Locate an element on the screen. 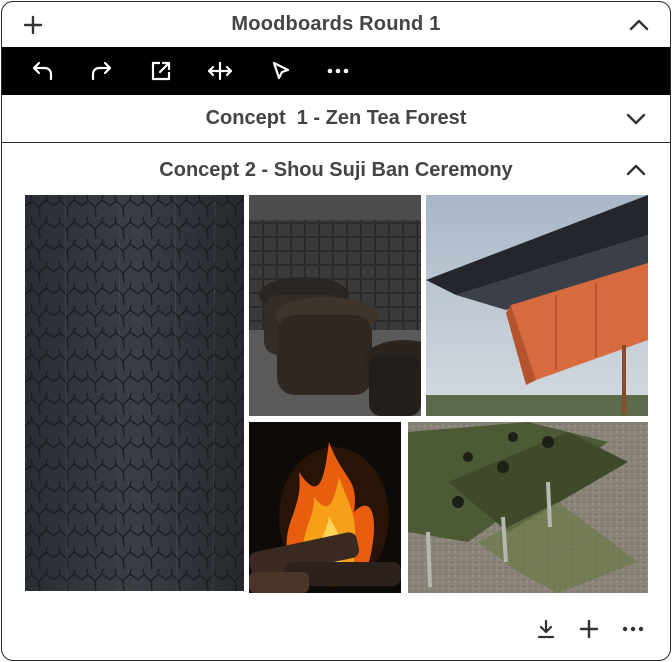 This screenshot has height=662, width=672. undo-icon is located at coordinates (42, 71).